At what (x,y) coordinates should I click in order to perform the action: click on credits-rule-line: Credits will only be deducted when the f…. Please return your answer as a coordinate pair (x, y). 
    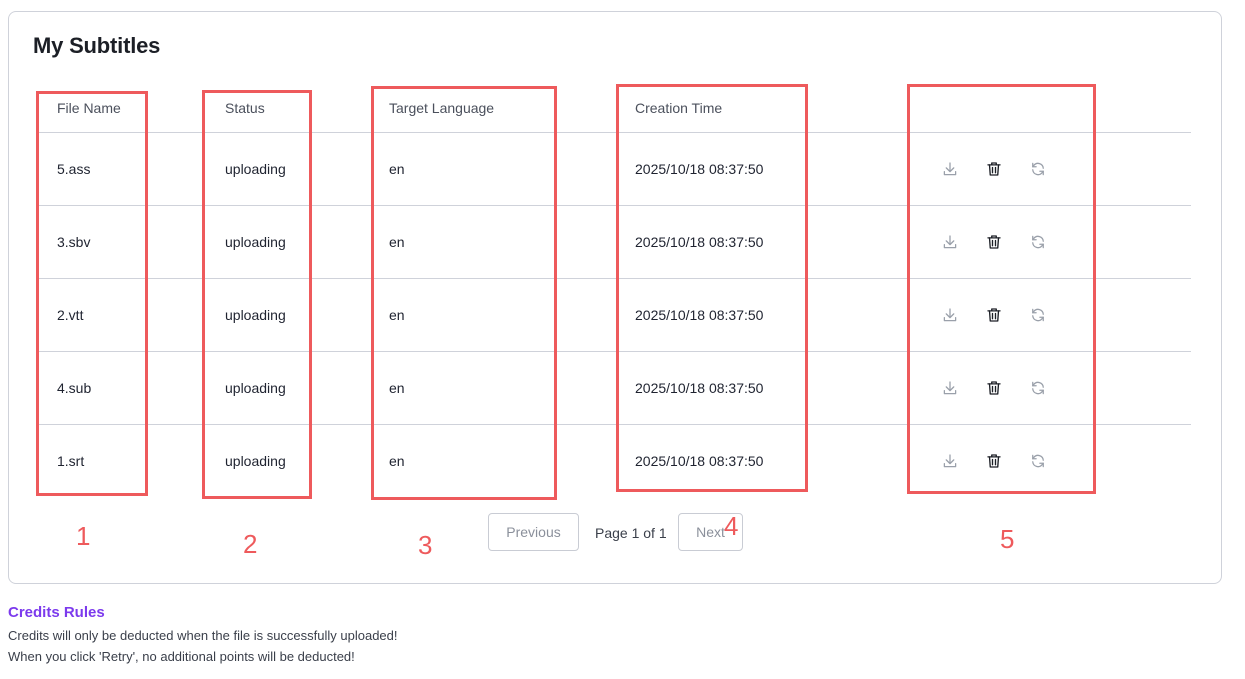
    Looking at the image, I should click on (203, 635).